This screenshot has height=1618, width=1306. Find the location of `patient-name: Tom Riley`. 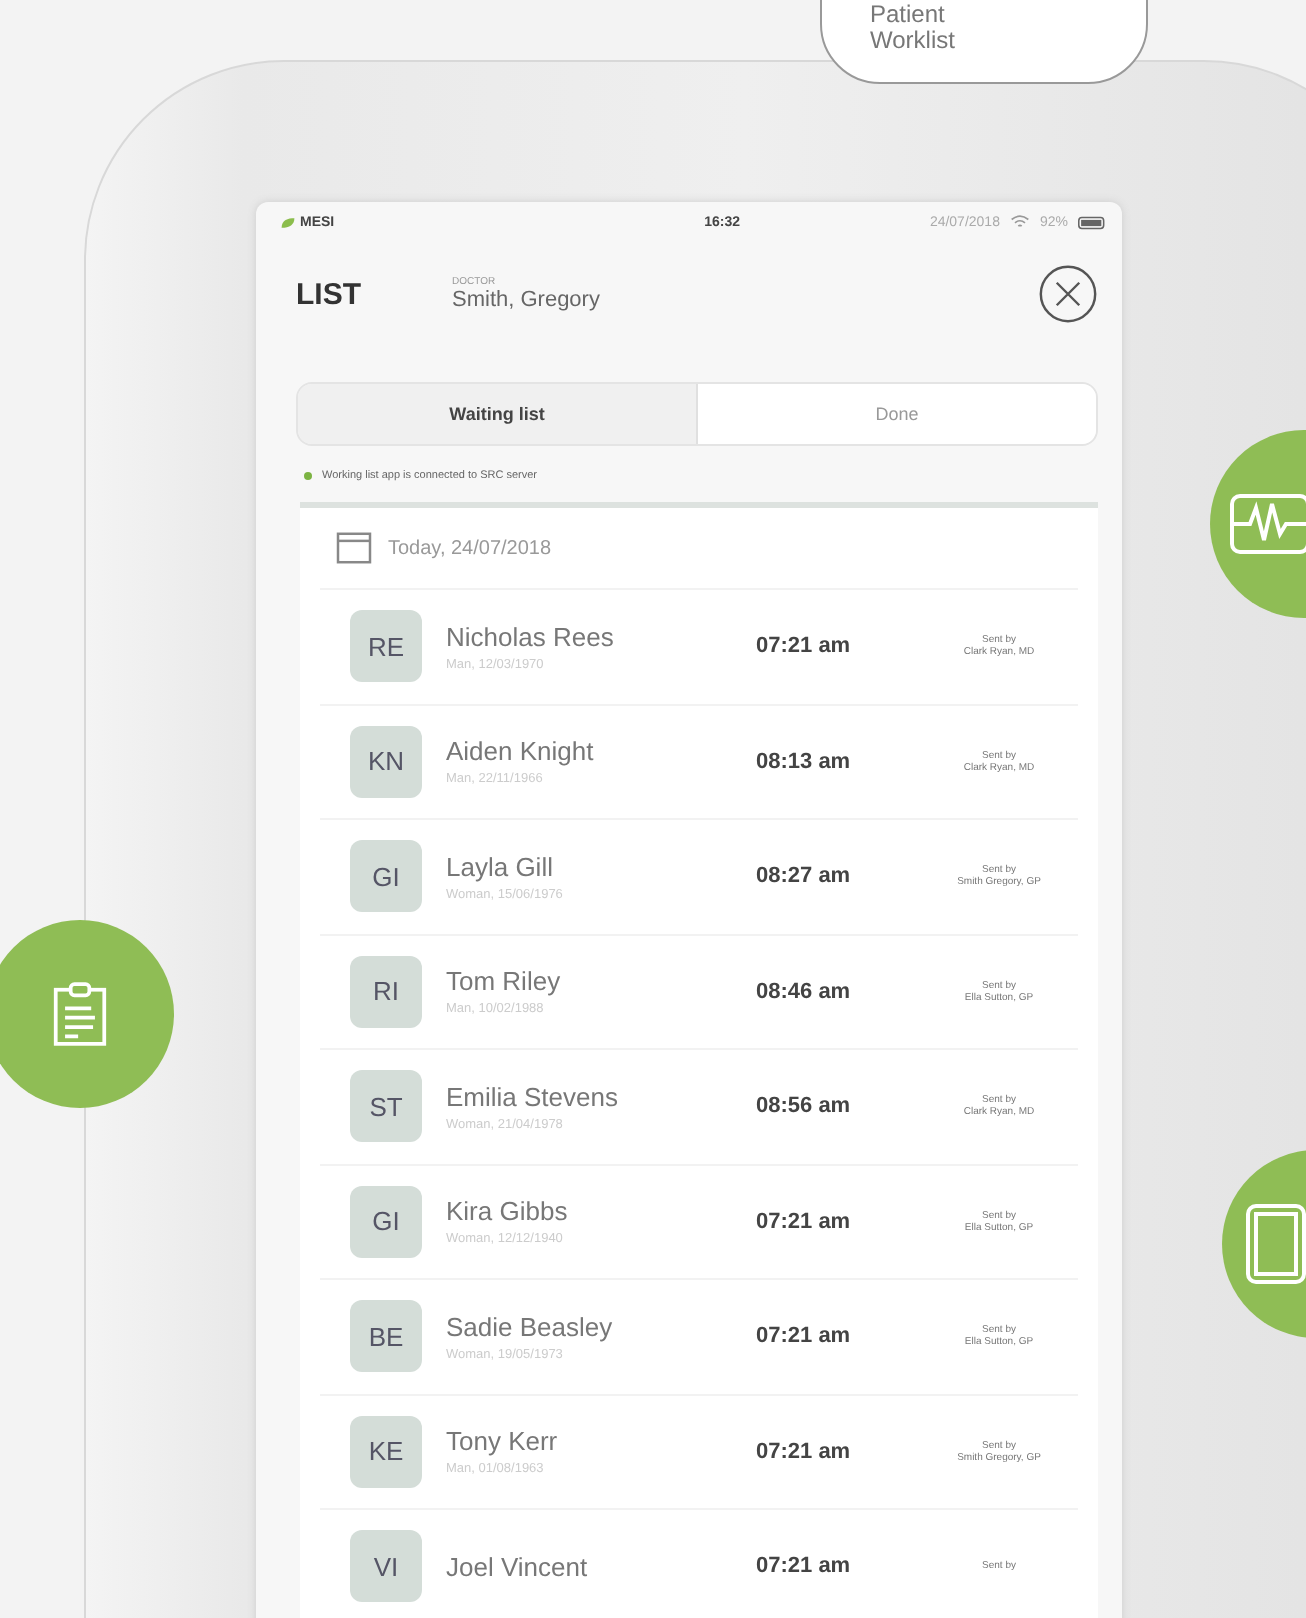

patient-name: Tom Riley is located at coordinates (504, 981).